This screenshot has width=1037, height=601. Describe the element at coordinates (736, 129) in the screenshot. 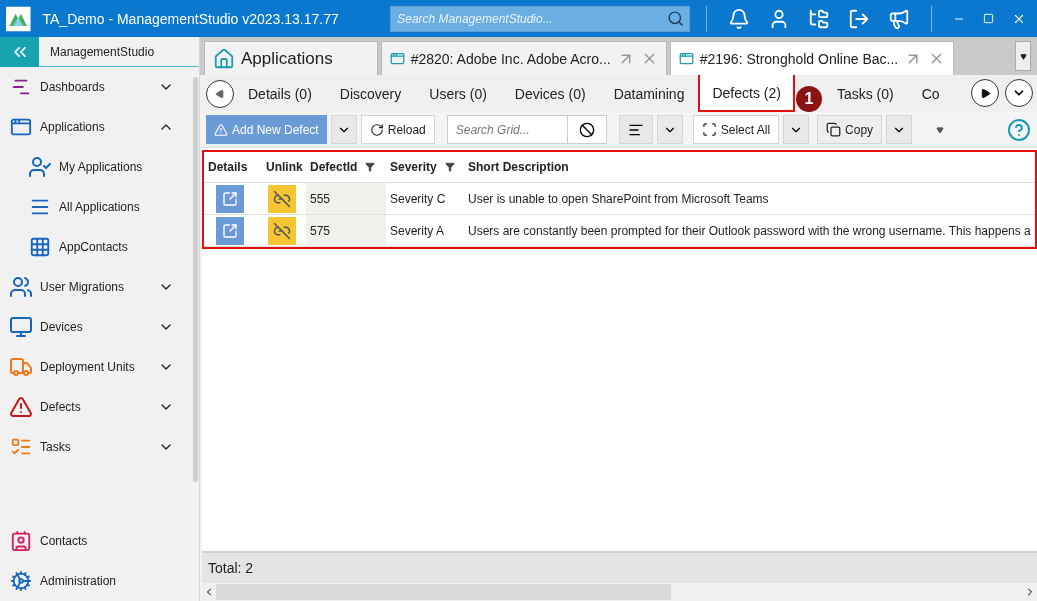

I see `select-all-button: Select All` at that location.